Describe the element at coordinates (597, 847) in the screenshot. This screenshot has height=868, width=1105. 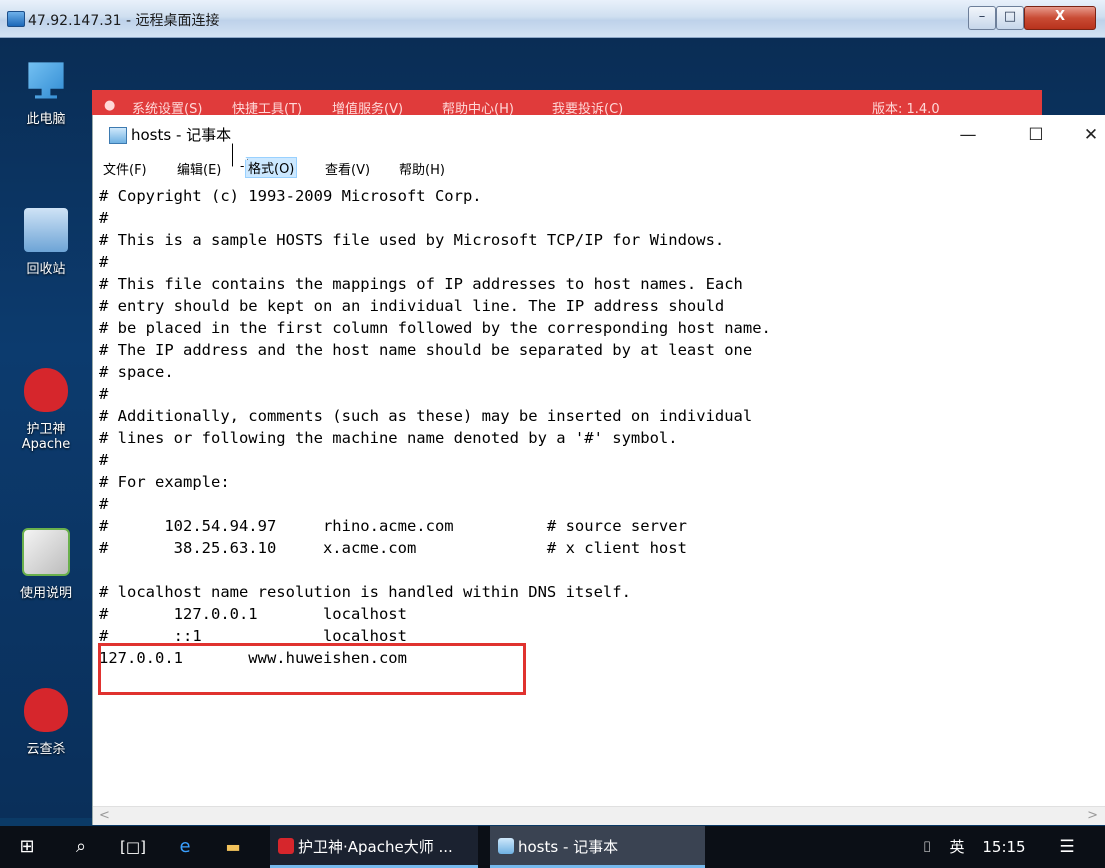
I see `taskbar-app-notepad: hosts - 记事本` at that location.